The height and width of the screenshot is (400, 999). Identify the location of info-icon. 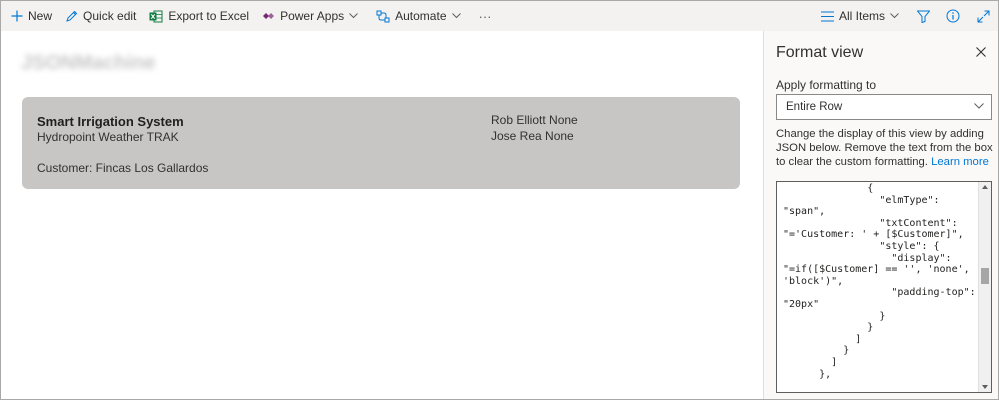
(953, 16).